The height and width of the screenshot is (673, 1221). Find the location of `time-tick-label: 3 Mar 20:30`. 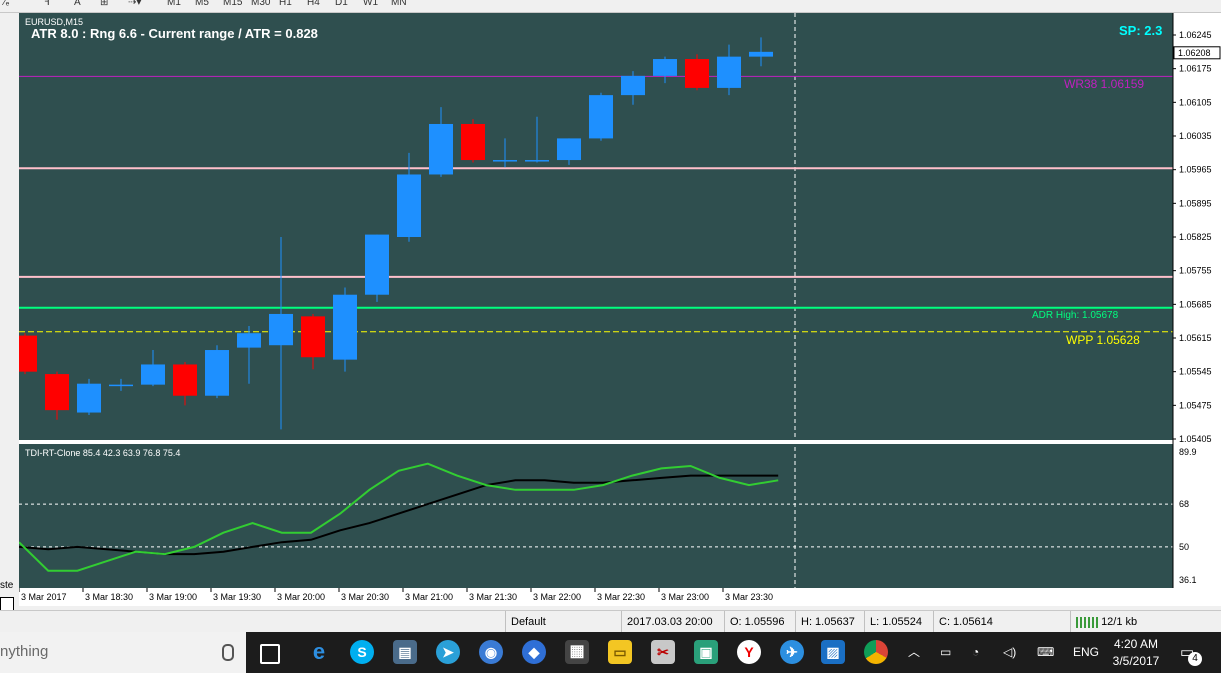

time-tick-label: 3 Mar 20:30 is located at coordinates (365, 597).